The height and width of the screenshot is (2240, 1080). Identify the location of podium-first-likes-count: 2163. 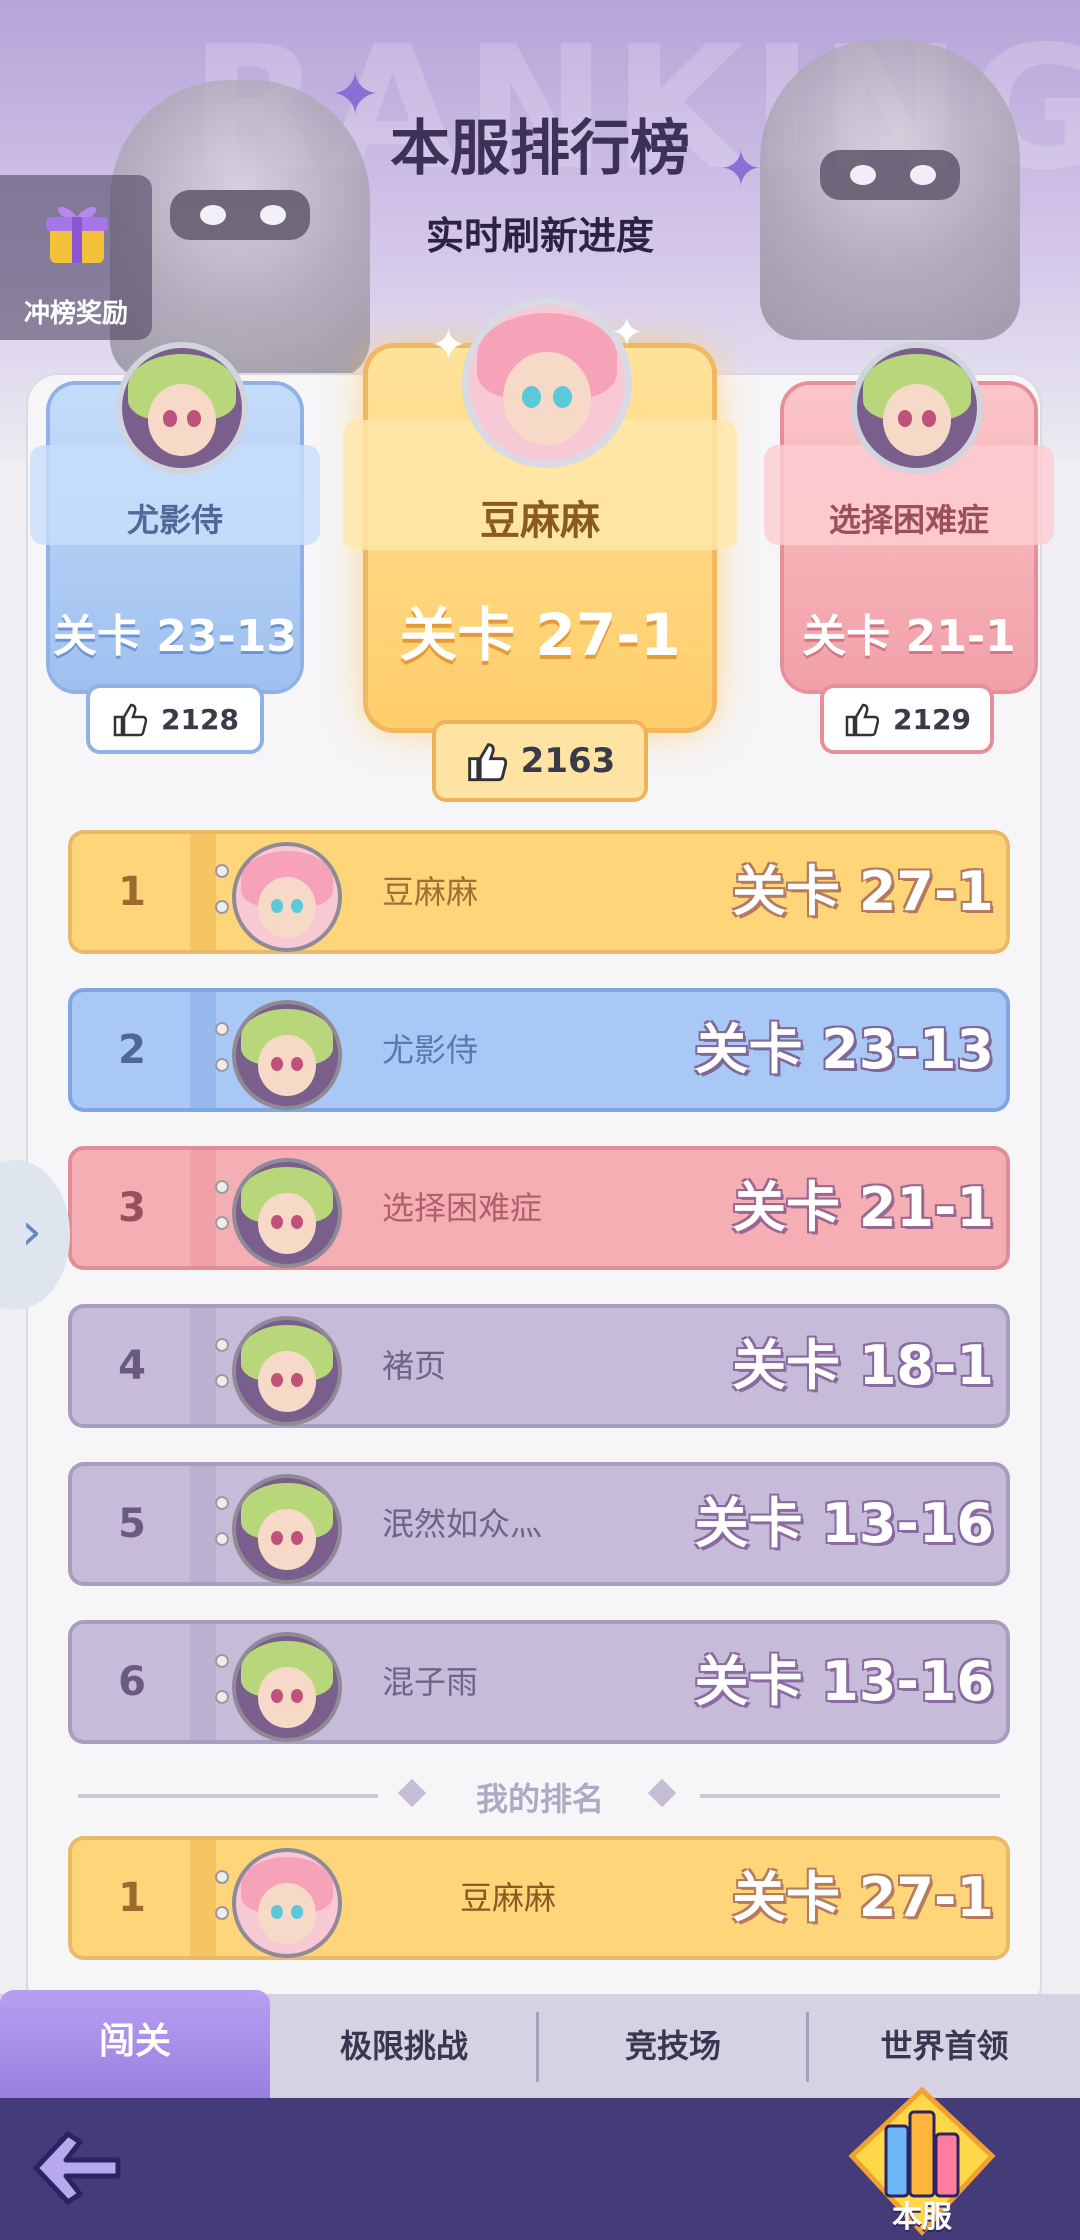
(568, 761).